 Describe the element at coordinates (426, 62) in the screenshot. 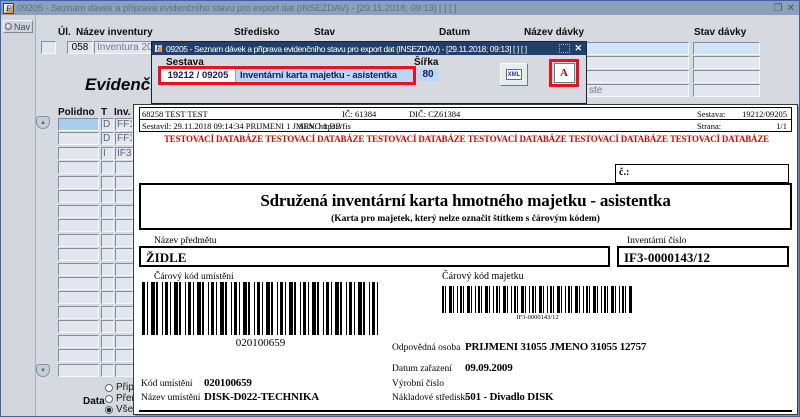

I see `sirka-label: Šířka` at that location.